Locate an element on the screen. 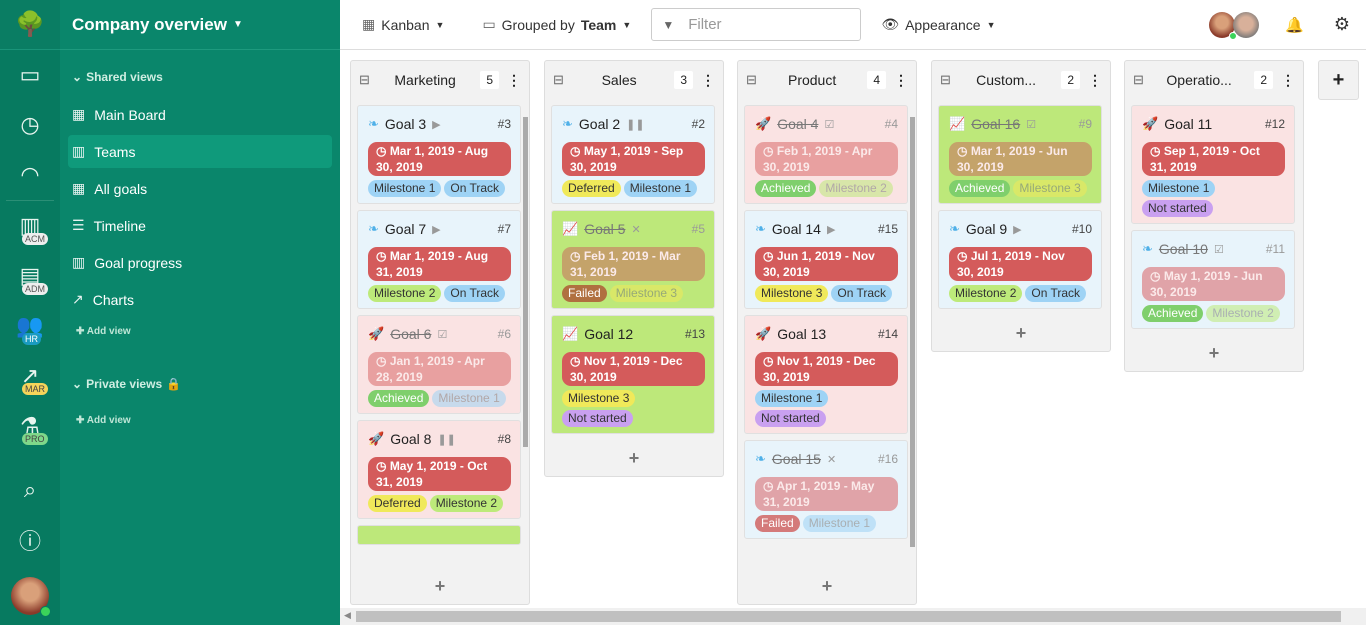 This screenshot has width=1366, height=625. inbox-icon: ▭ is located at coordinates (30, 75).